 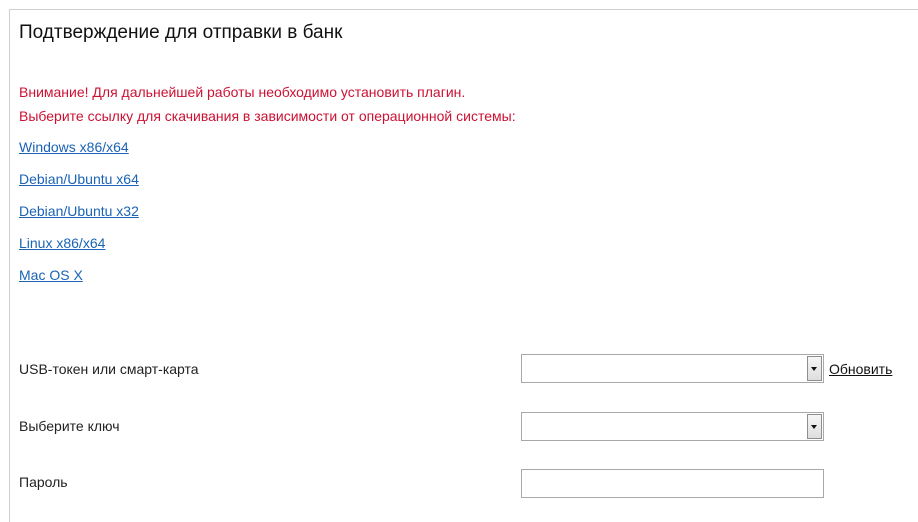 What do you see at coordinates (860, 369) in the screenshot?
I see `refresh-link: Обновить` at bounding box center [860, 369].